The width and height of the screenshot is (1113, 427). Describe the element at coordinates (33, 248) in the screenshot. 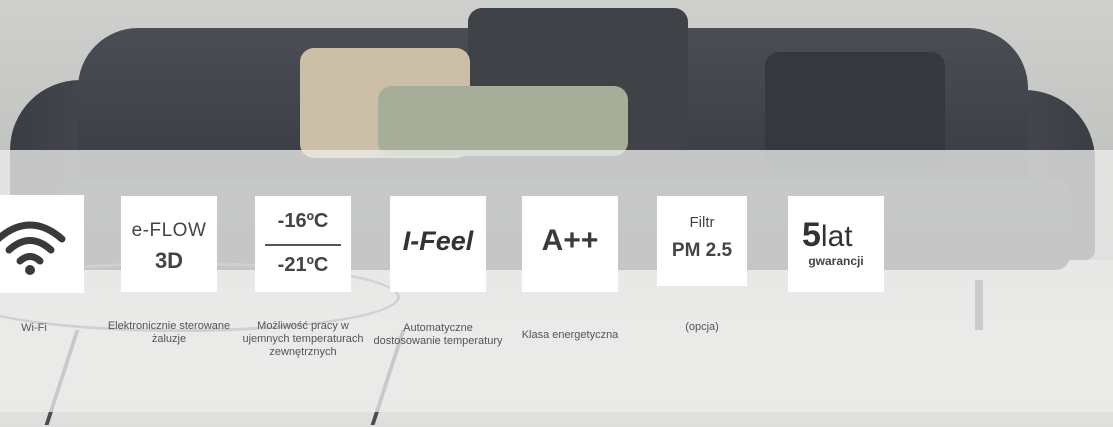

I see `wifi-icon` at that location.